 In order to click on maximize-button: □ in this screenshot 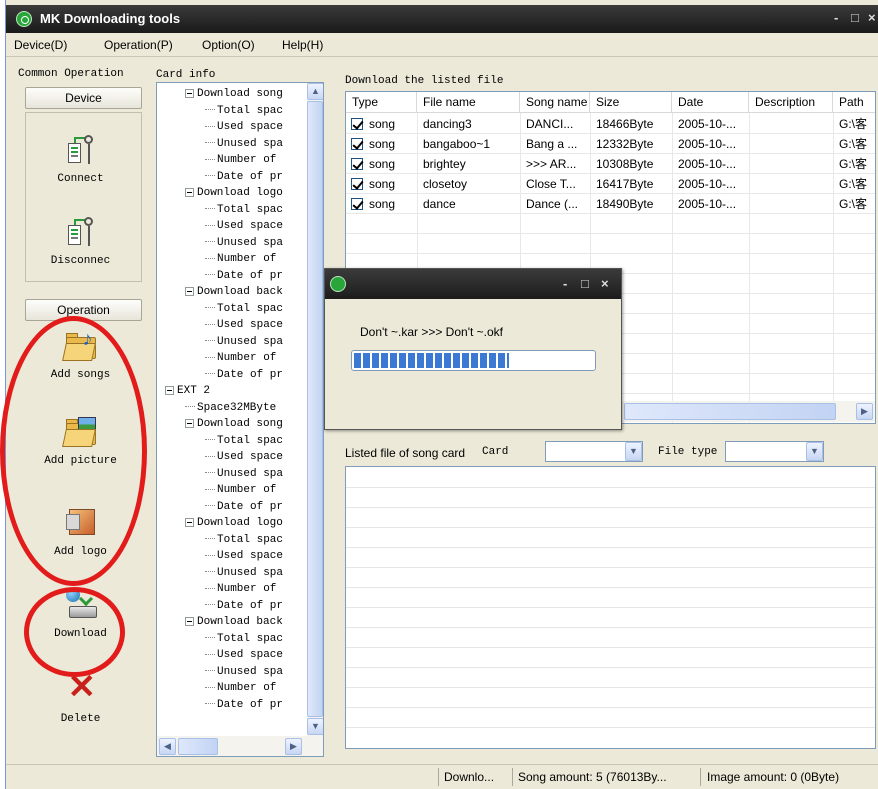, I will do `click(855, 17)`.